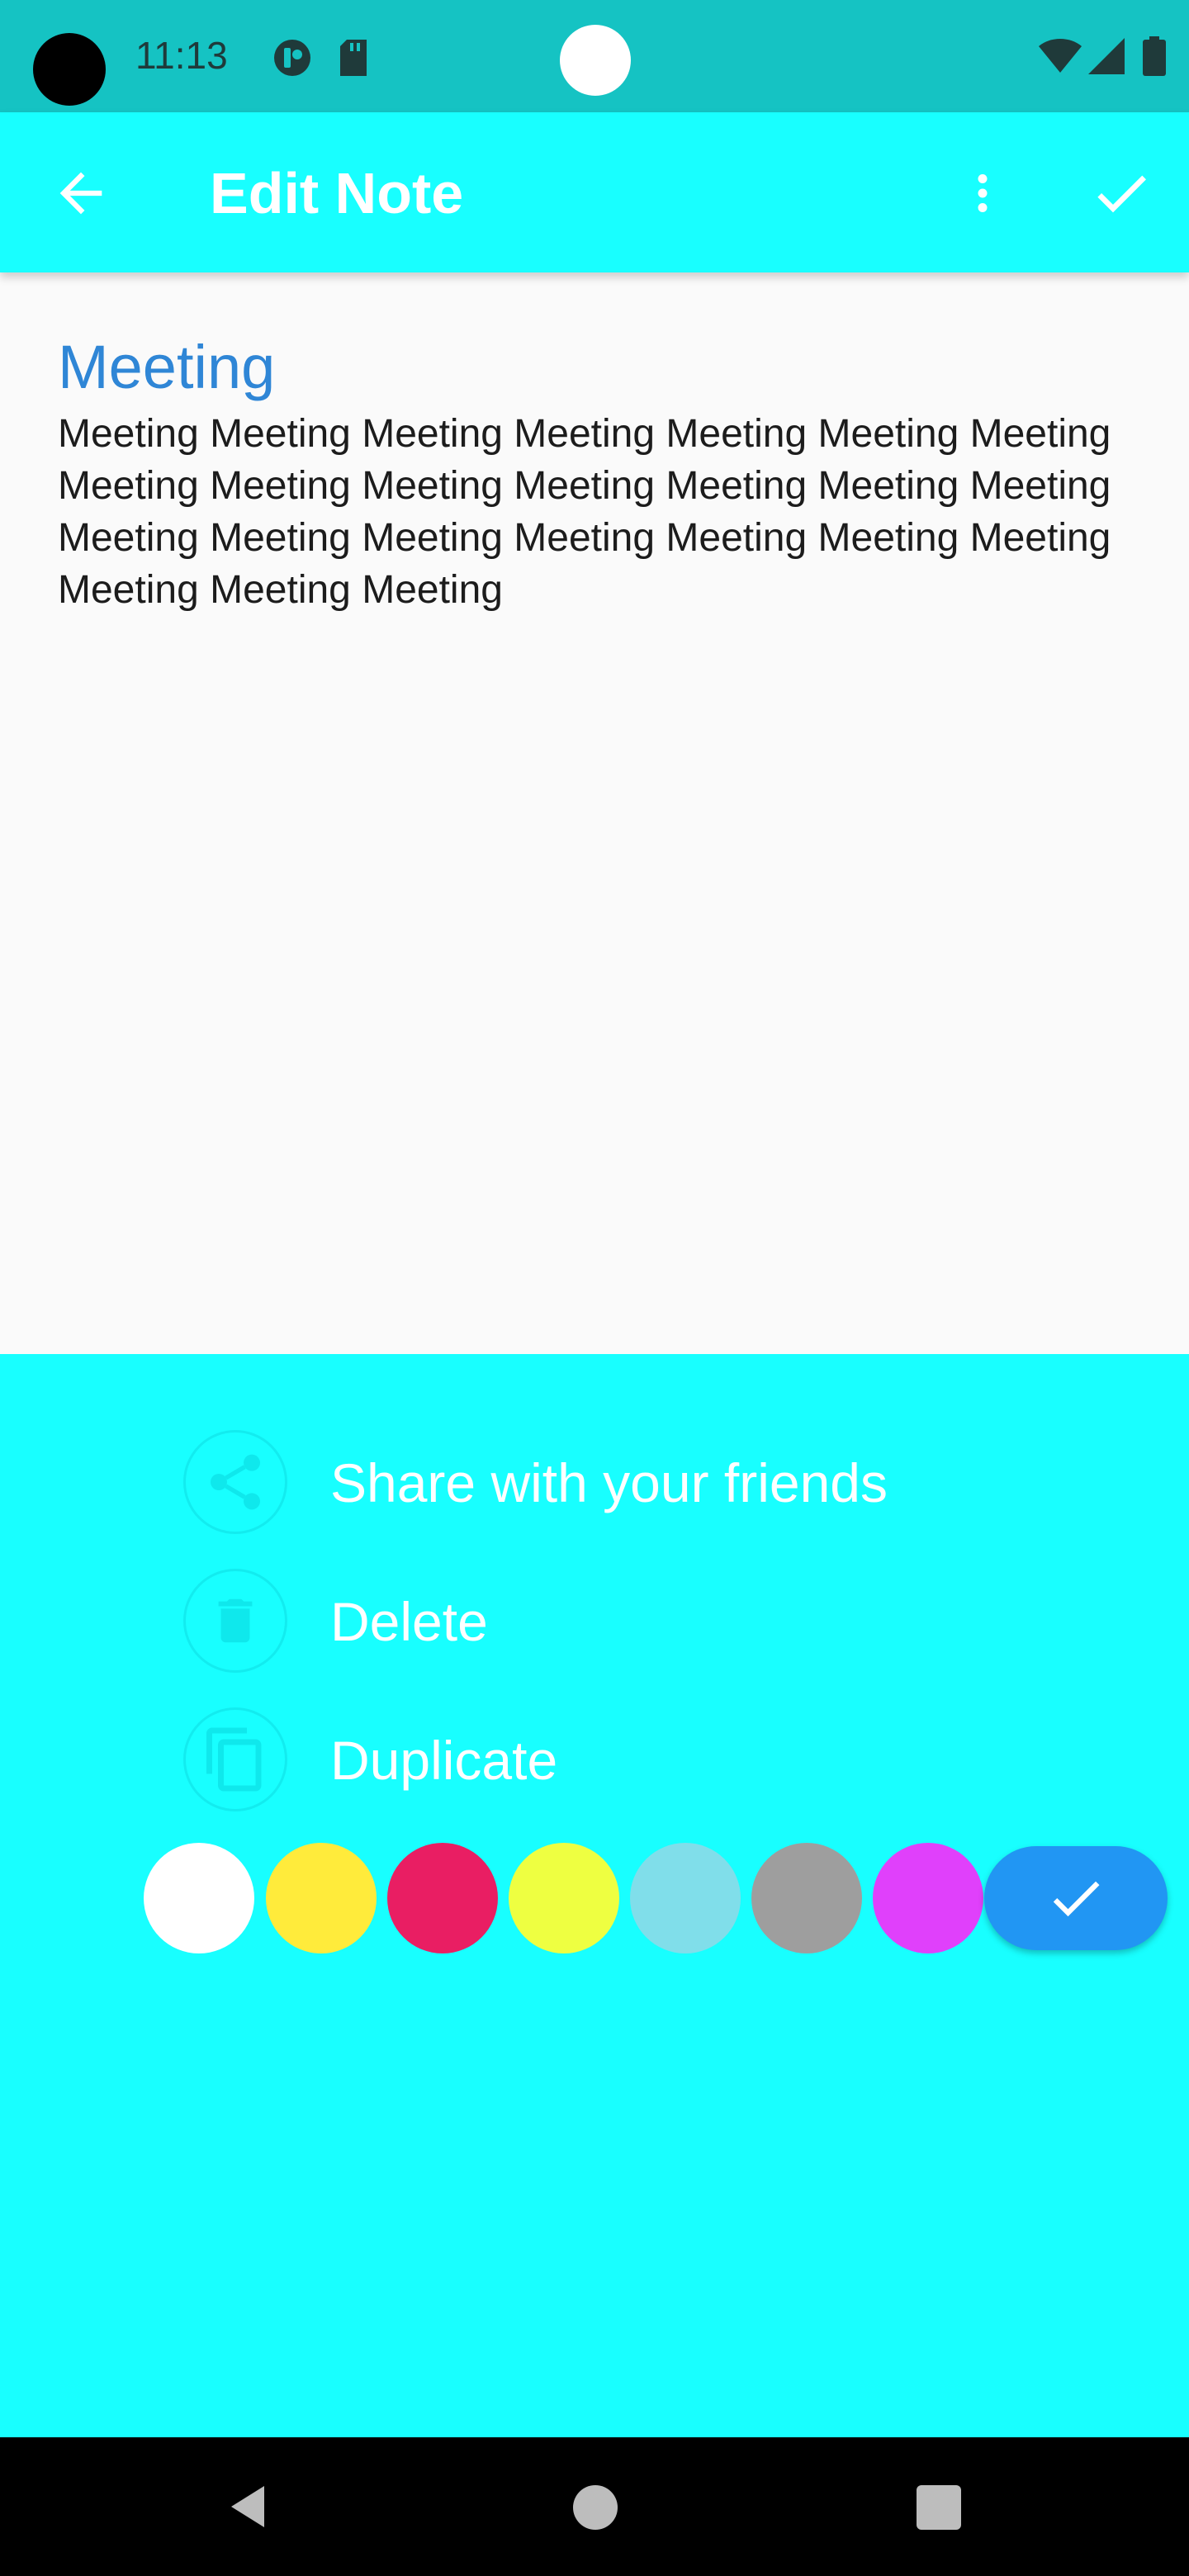 The image size is (1189, 2576). I want to click on app-bar: Edit Note, so click(594, 192).